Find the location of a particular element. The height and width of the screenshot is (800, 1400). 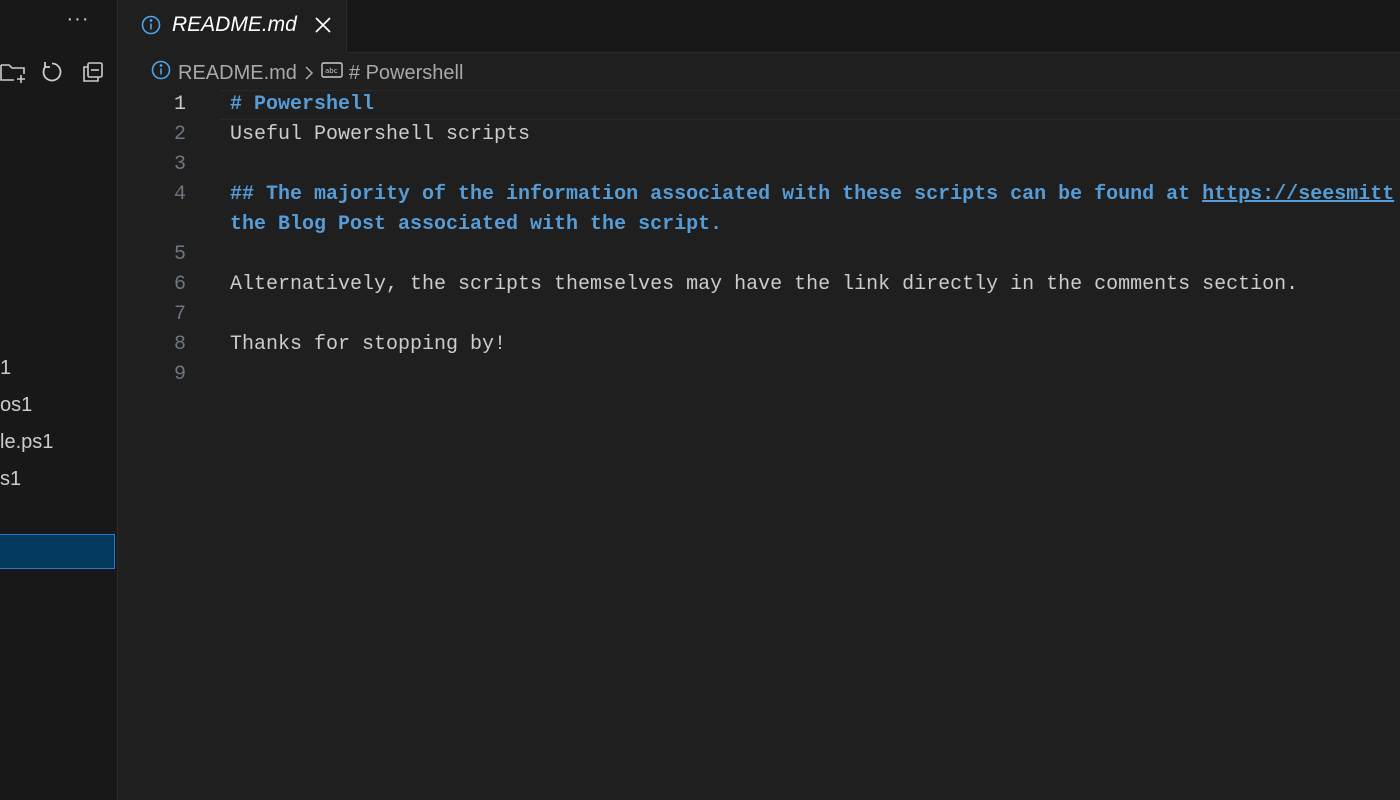

file-label: 1 is located at coordinates (6, 368).